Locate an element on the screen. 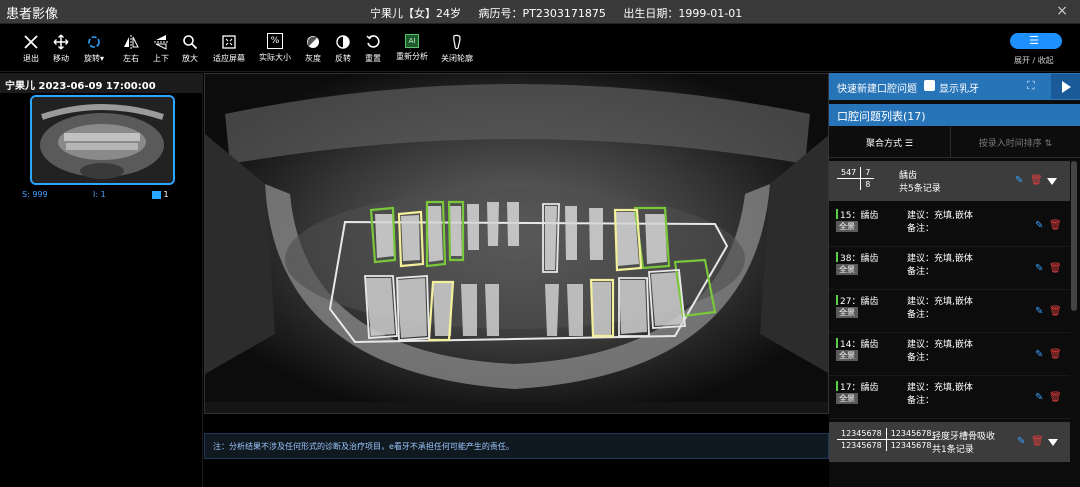 Image resolution: width=1080 pixels, height=487 pixels. rotate-label: 旋转▾ is located at coordinates (94, 58).